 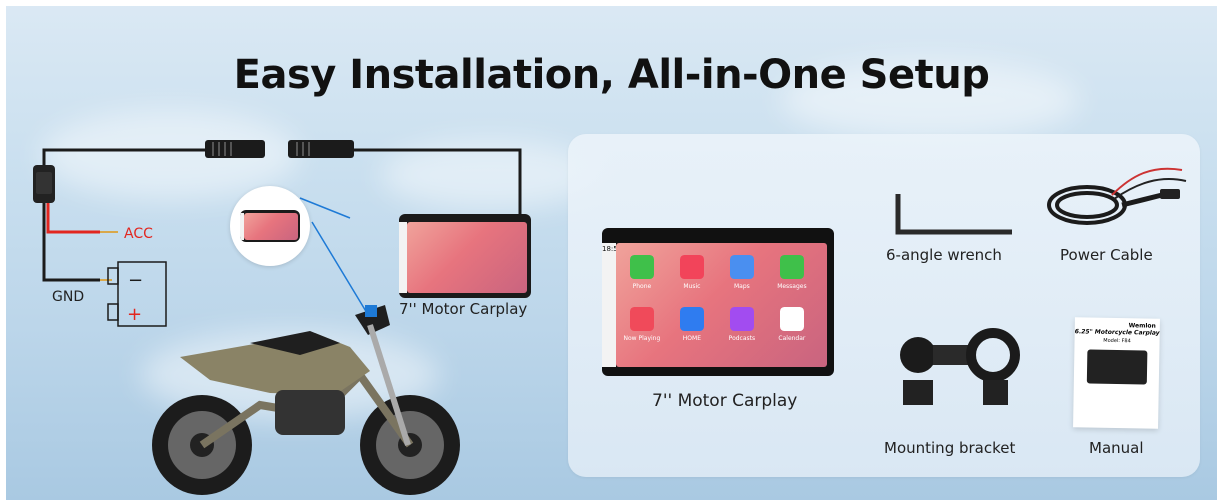 I want to click on bracket-icon, so click(x=960, y=366).